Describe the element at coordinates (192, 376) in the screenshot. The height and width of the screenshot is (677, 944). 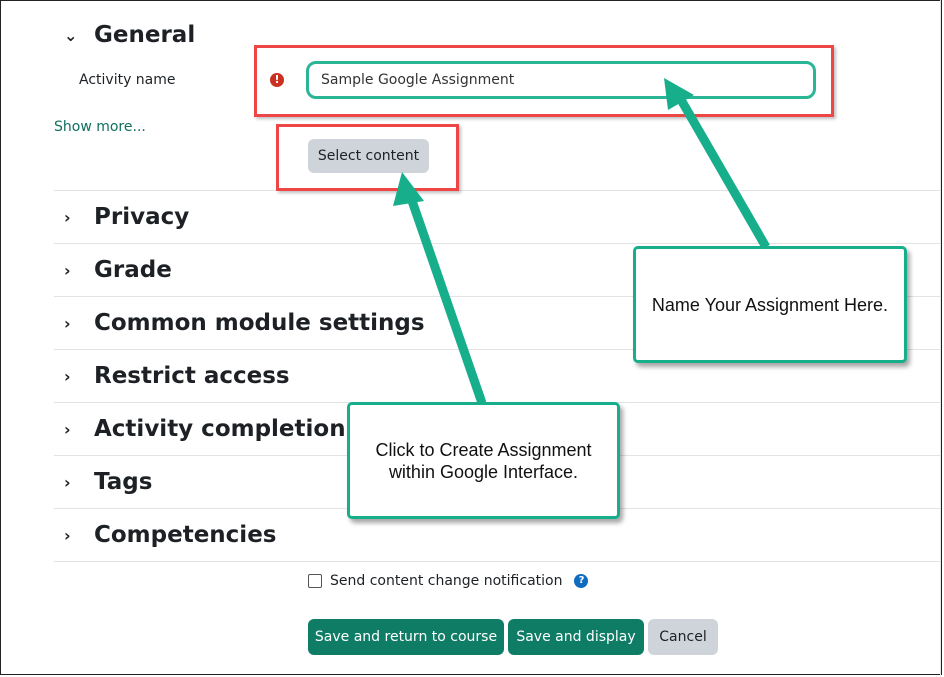
I see `section-title: Restrict access` at that location.